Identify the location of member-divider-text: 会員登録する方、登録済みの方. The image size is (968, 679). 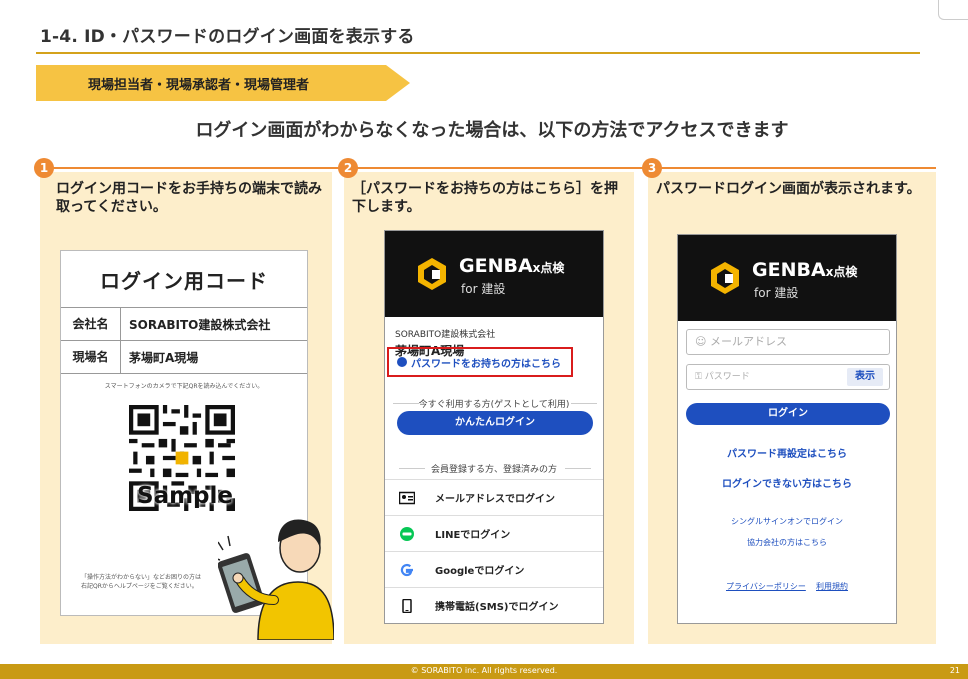
(493, 470).